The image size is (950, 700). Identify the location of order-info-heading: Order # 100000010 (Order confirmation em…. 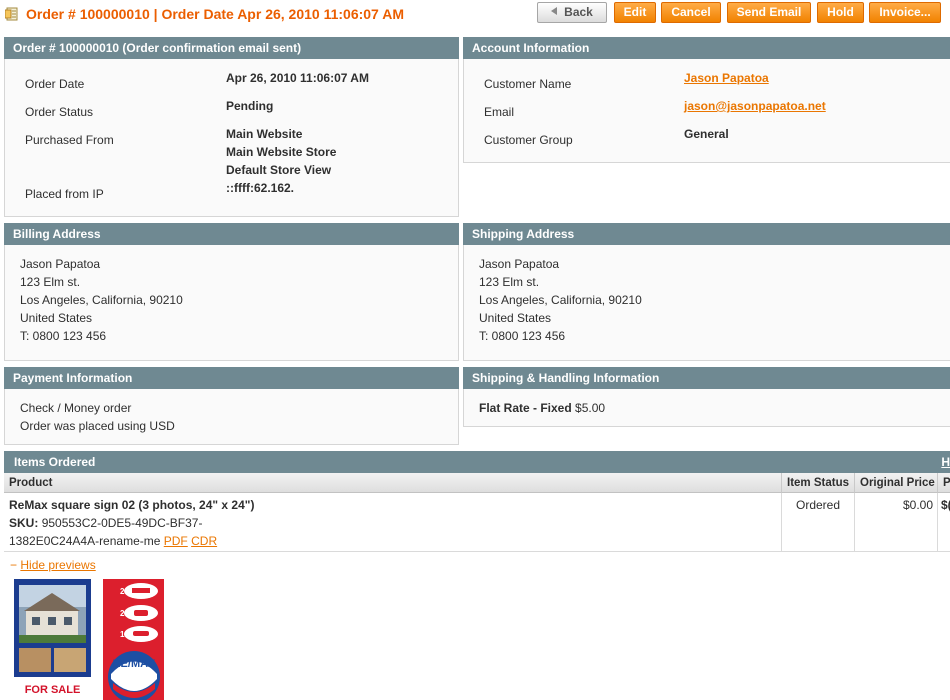
(231, 48).